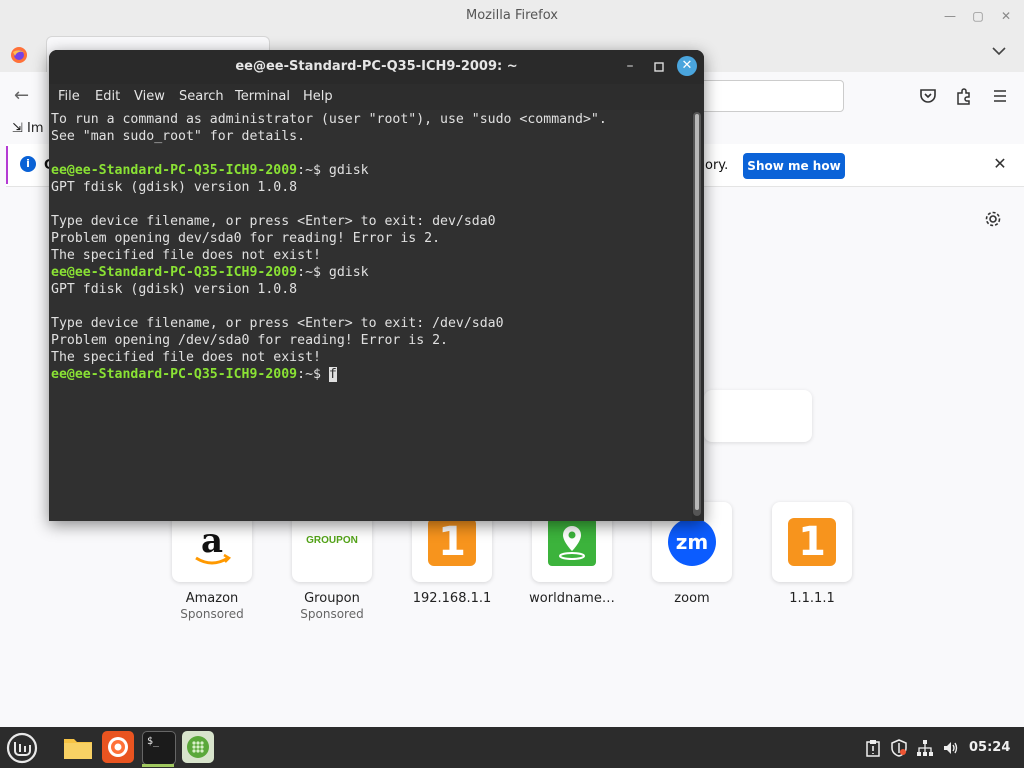 The height and width of the screenshot is (768, 1024). Describe the element at coordinates (928, 96) in the screenshot. I see `pocket-icon` at that location.